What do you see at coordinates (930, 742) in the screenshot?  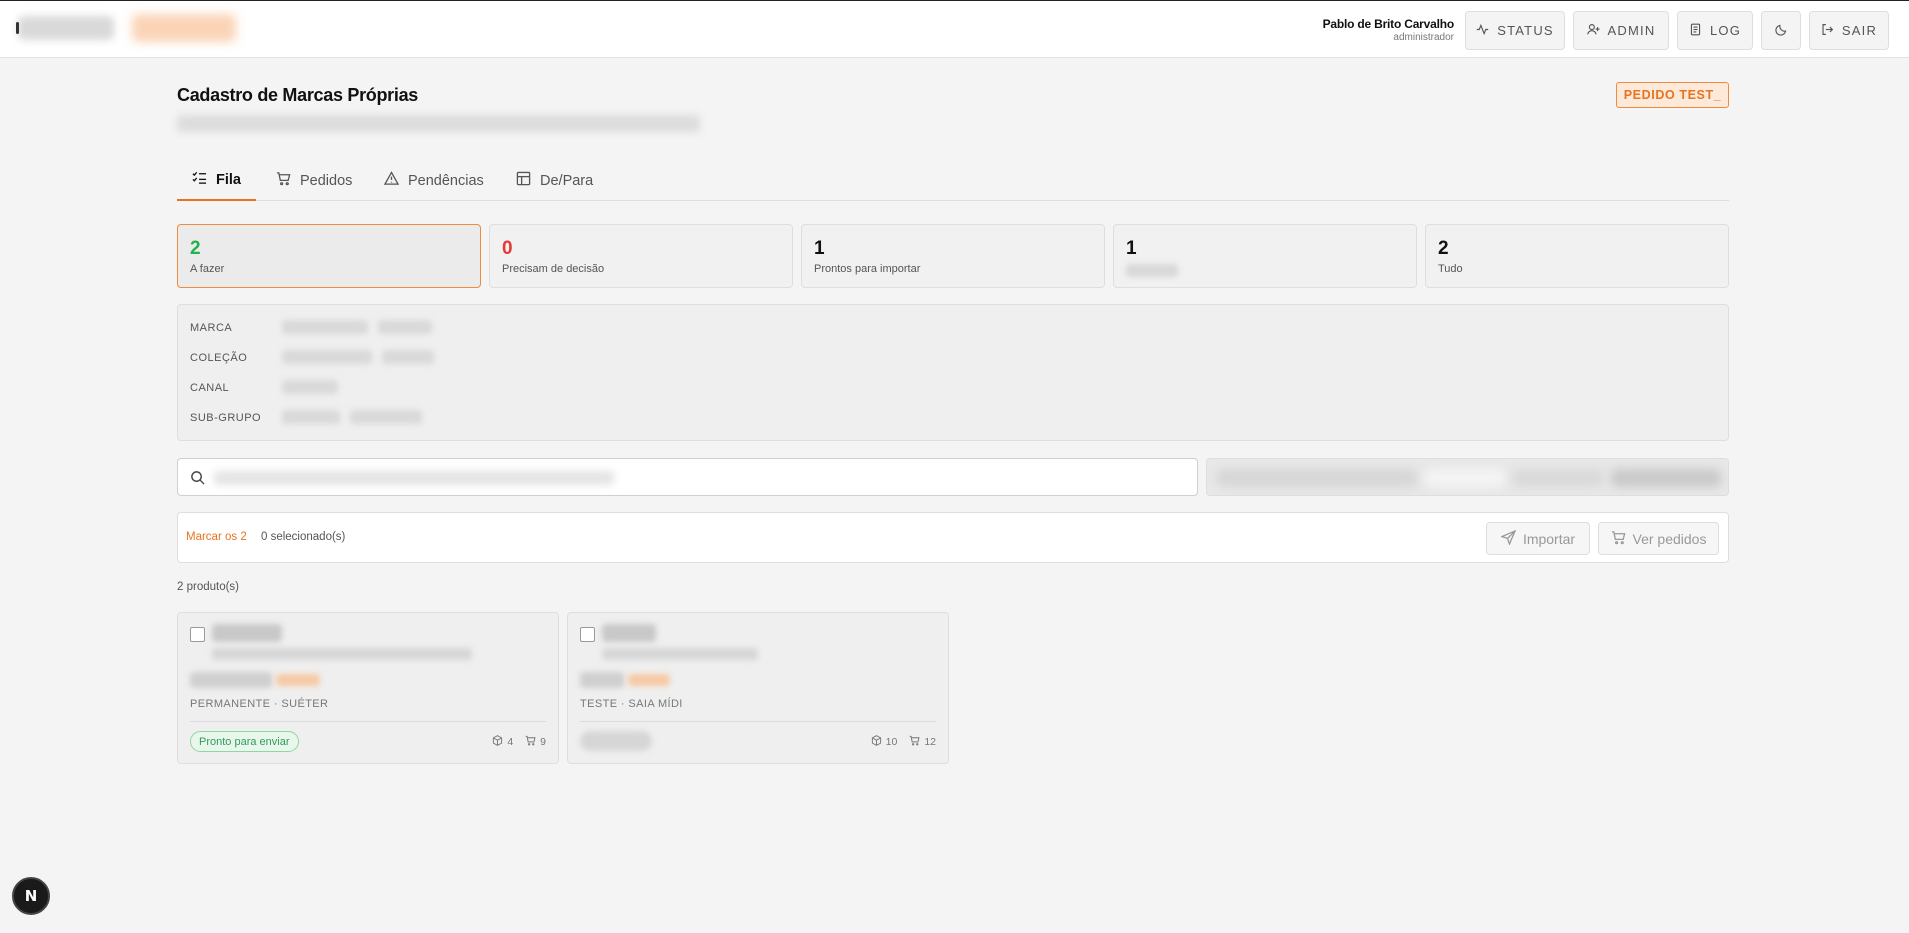 I see `cart-count: 12` at bounding box center [930, 742].